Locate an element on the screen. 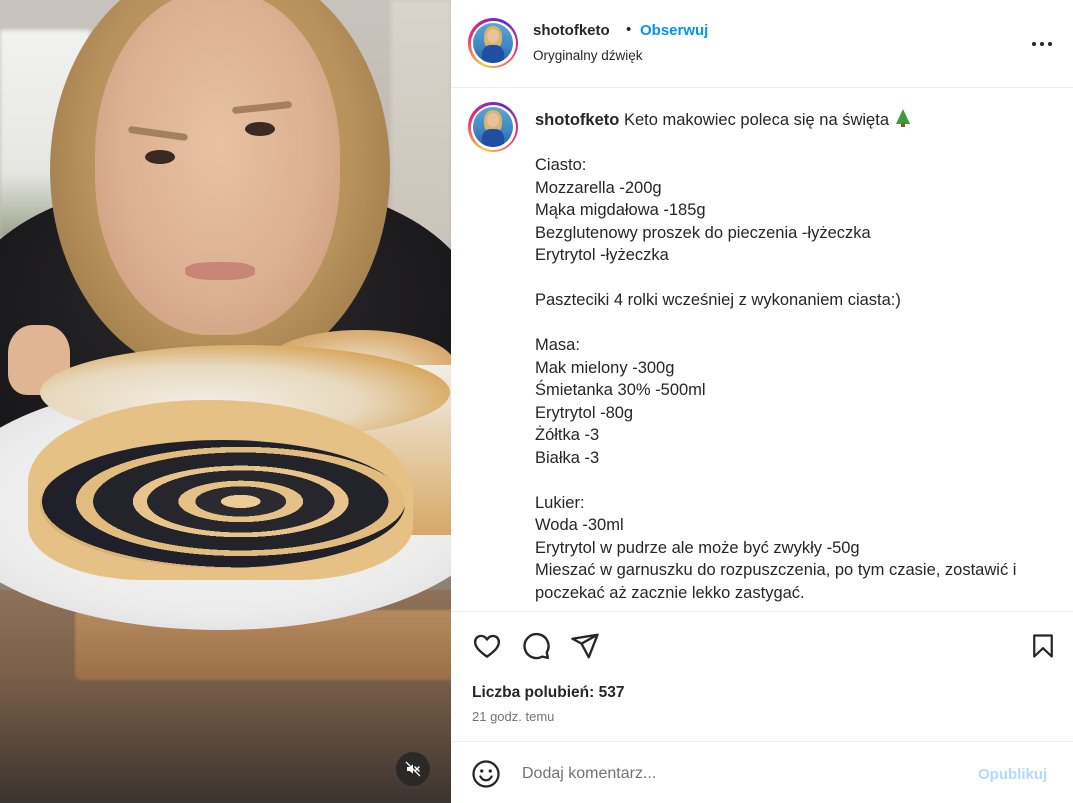 The height and width of the screenshot is (803, 1073). like-button is located at coordinates (487, 646).